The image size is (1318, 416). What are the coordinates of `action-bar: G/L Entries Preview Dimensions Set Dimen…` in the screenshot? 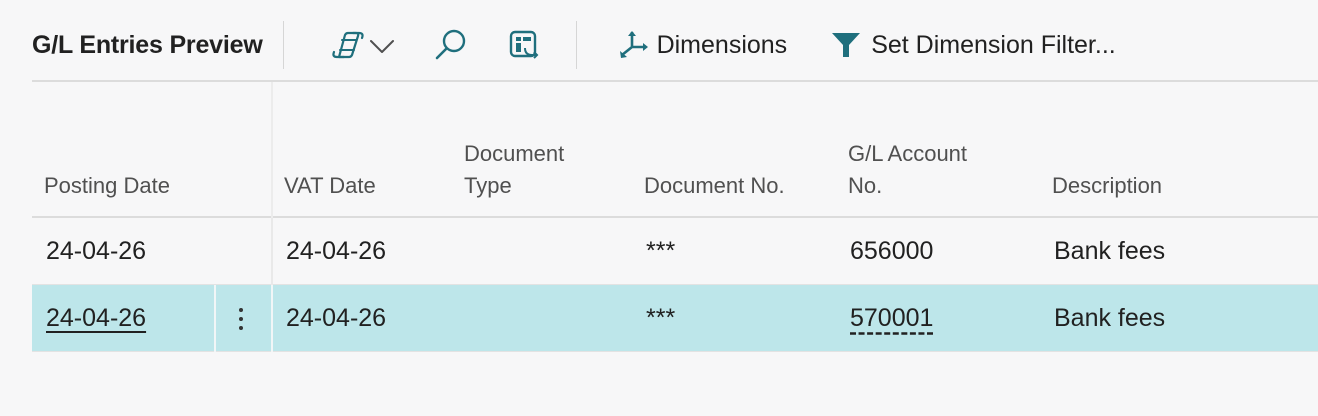 It's located at (675, 45).